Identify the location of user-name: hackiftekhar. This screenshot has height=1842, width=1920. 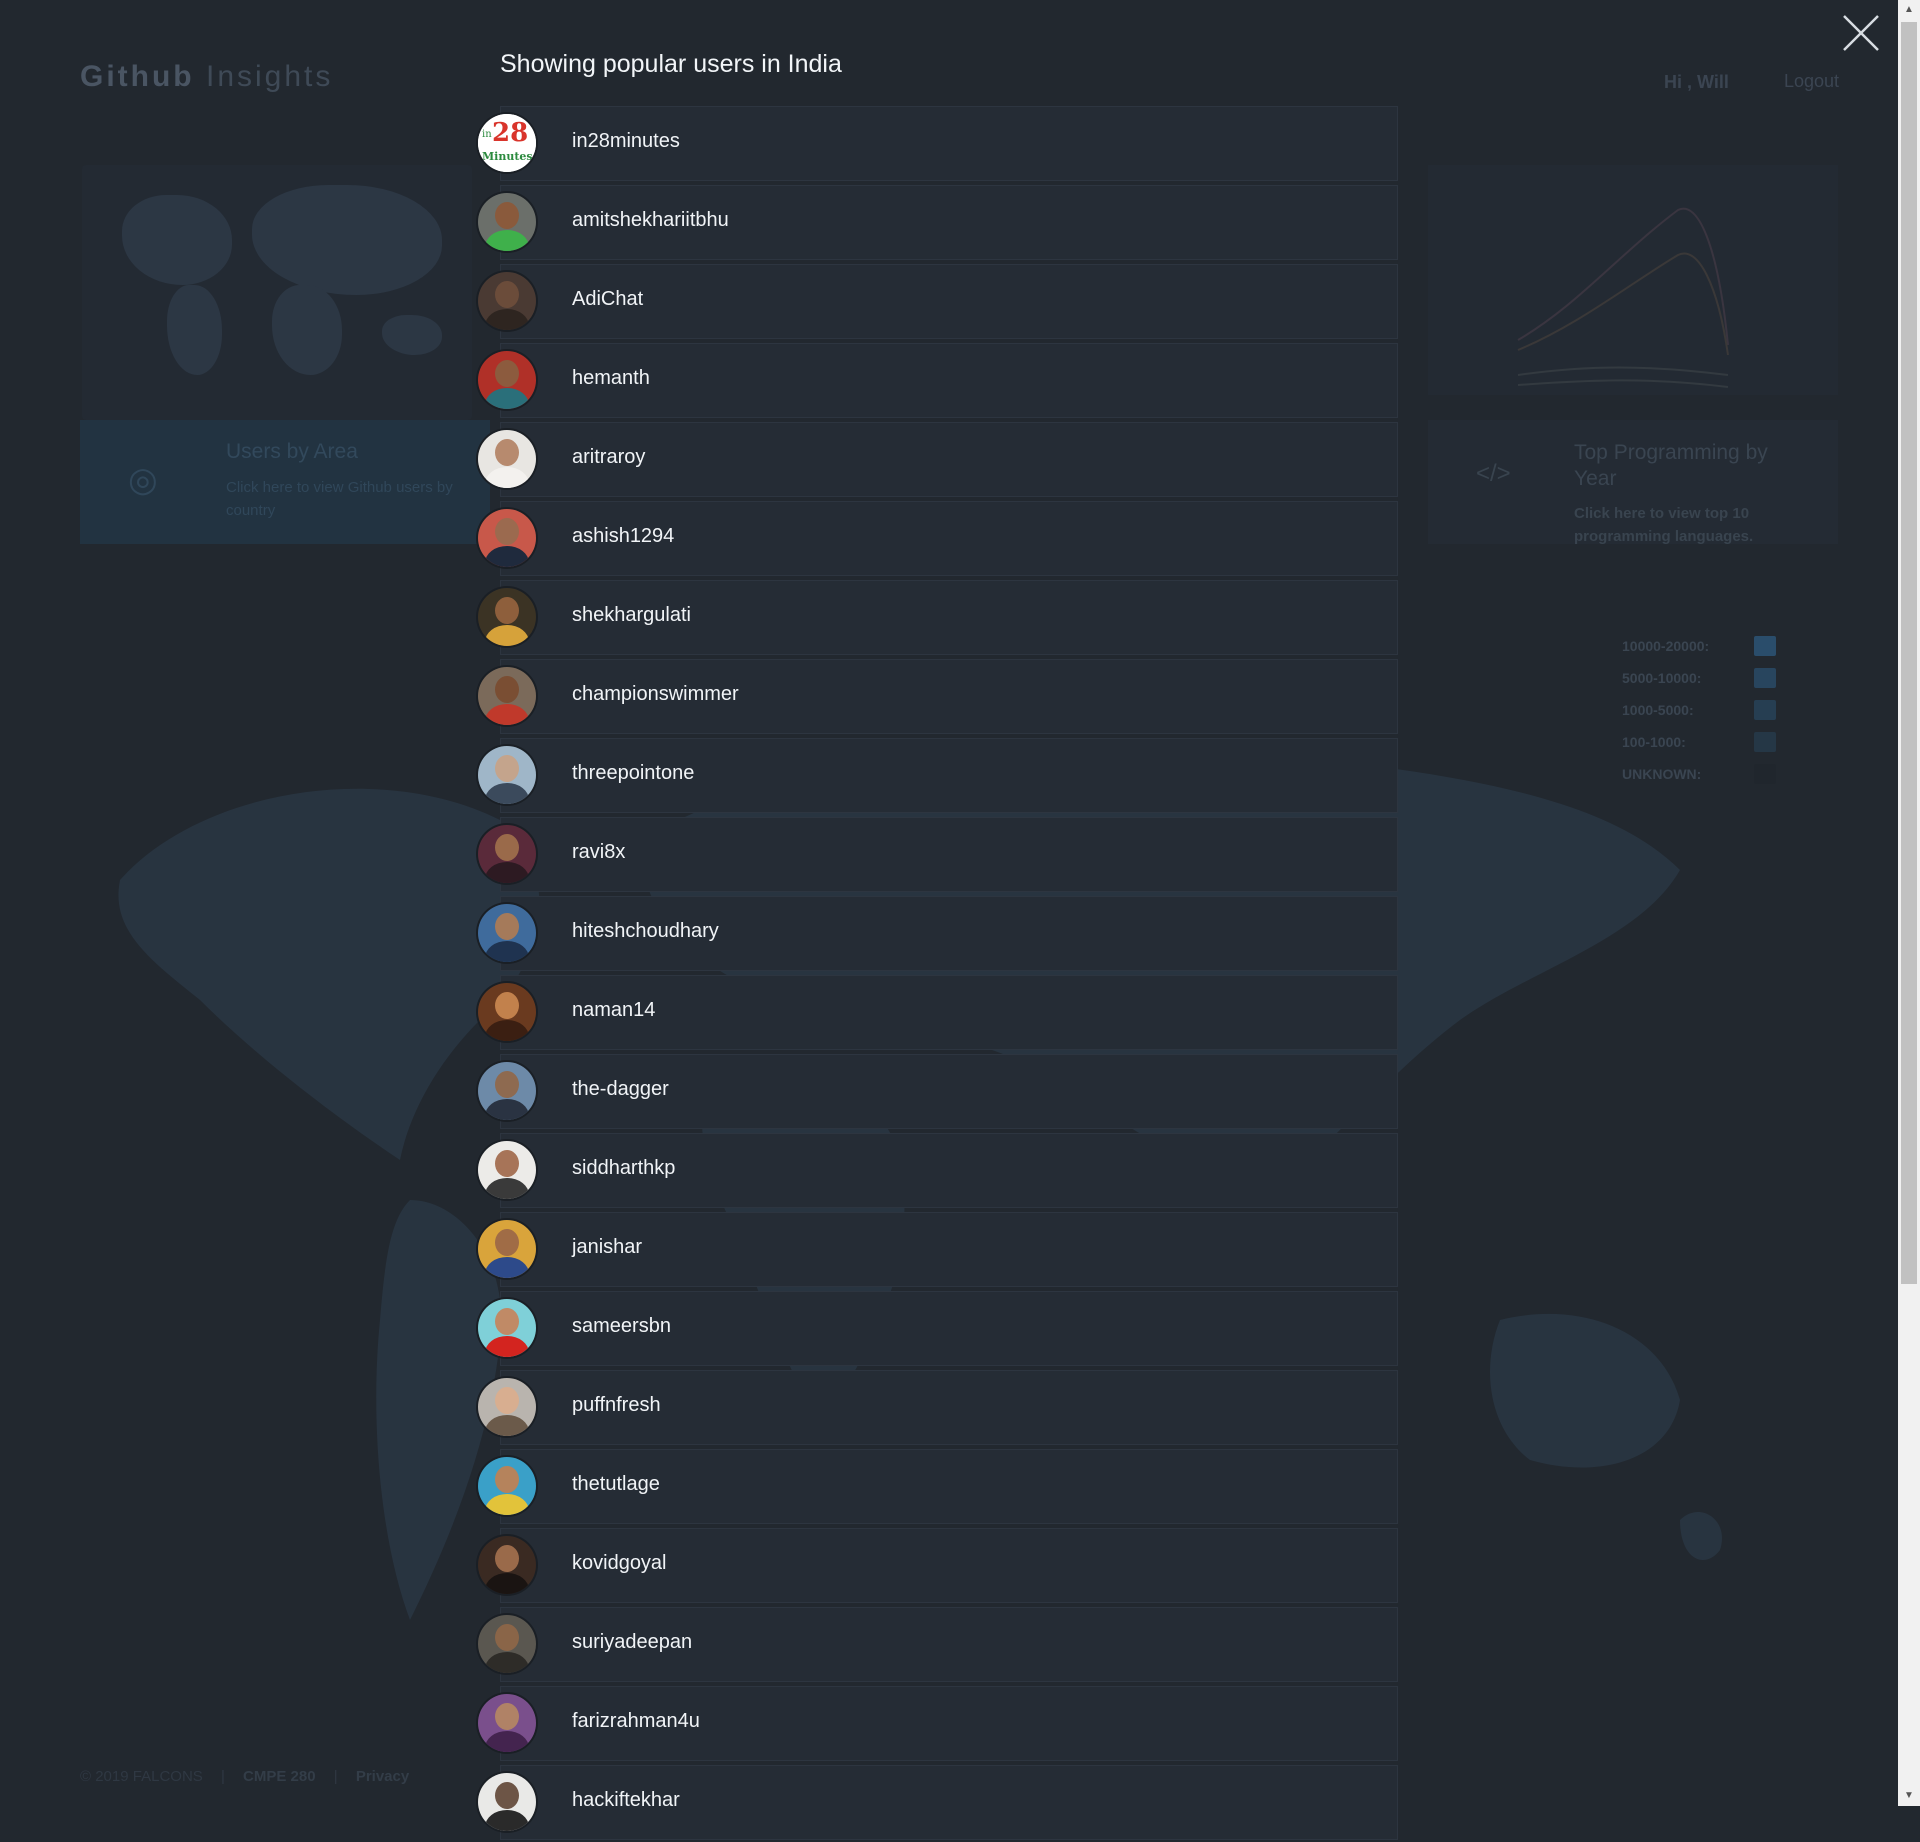
(626, 1800).